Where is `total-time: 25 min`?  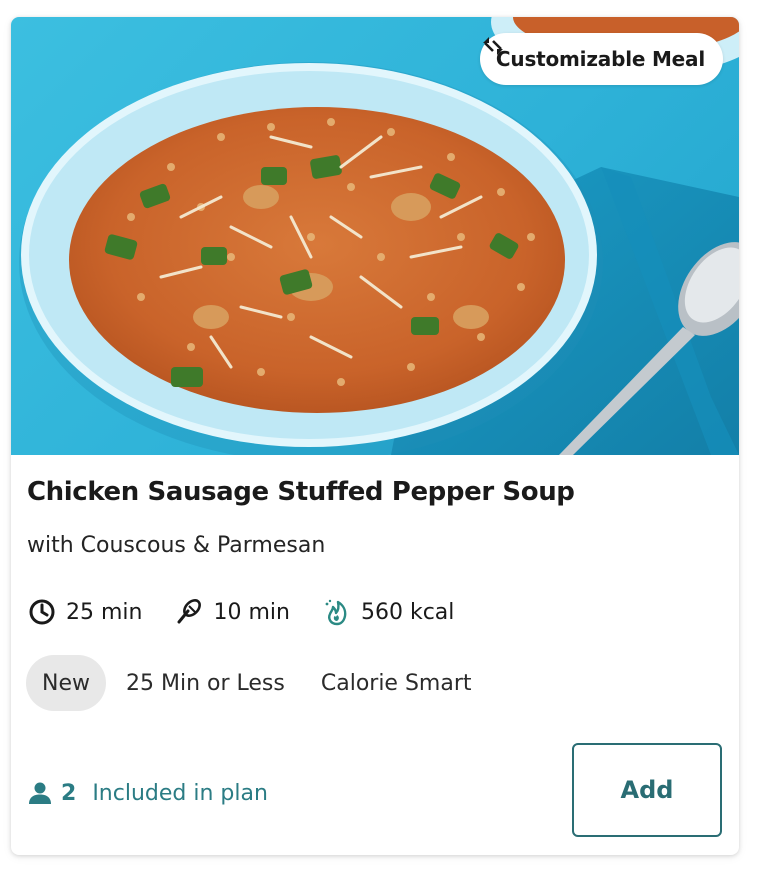
total-time: 25 min is located at coordinates (84, 612).